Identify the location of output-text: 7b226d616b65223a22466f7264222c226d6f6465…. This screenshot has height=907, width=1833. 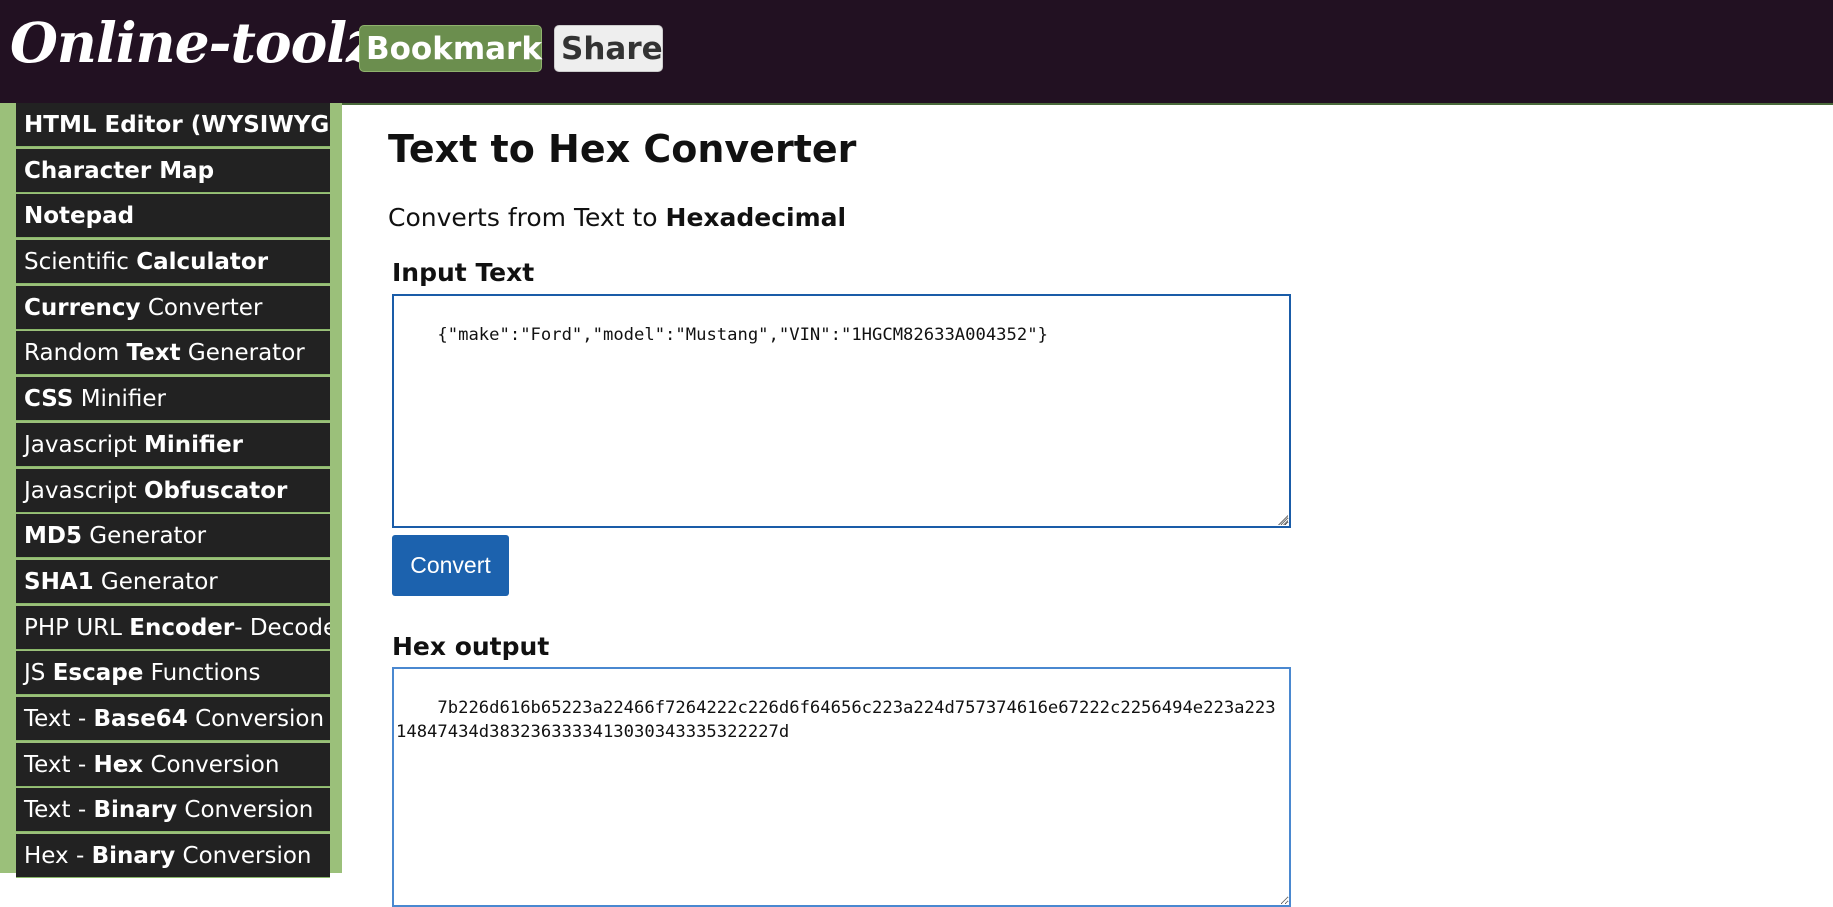
(836, 720).